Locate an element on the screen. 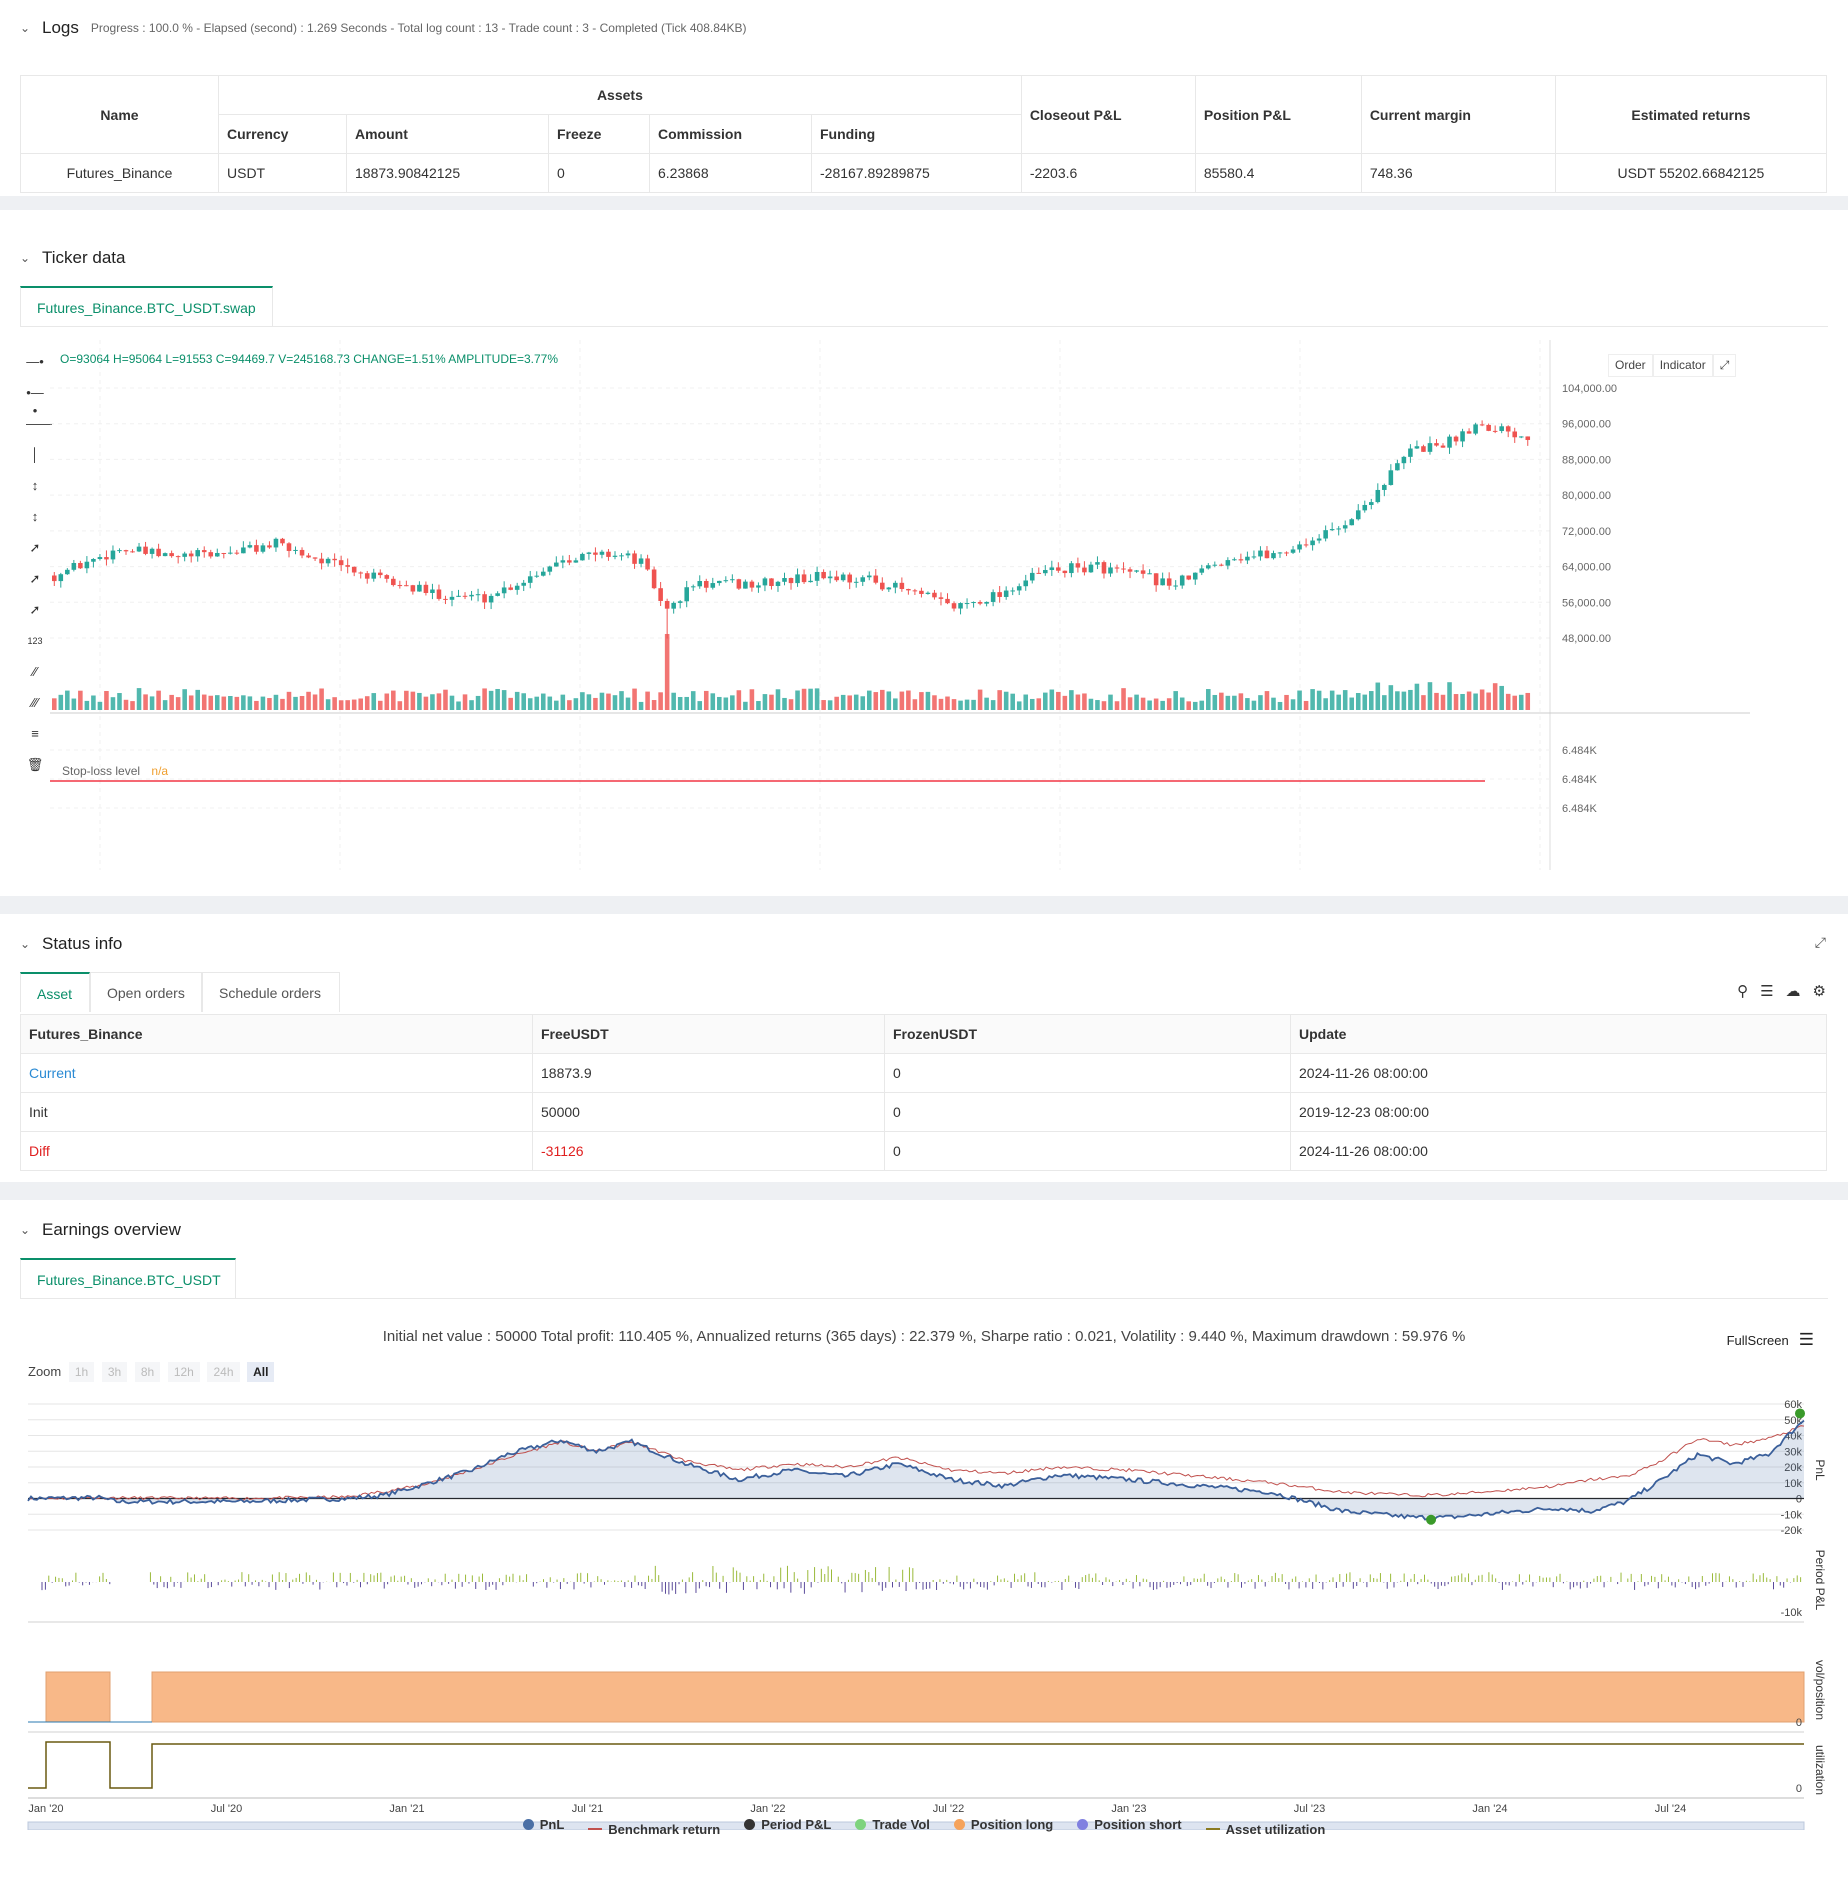 Image resolution: width=1848 pixels, height=1881 pixels. legend-item: Position short is located at coordinates (1129, 1824).